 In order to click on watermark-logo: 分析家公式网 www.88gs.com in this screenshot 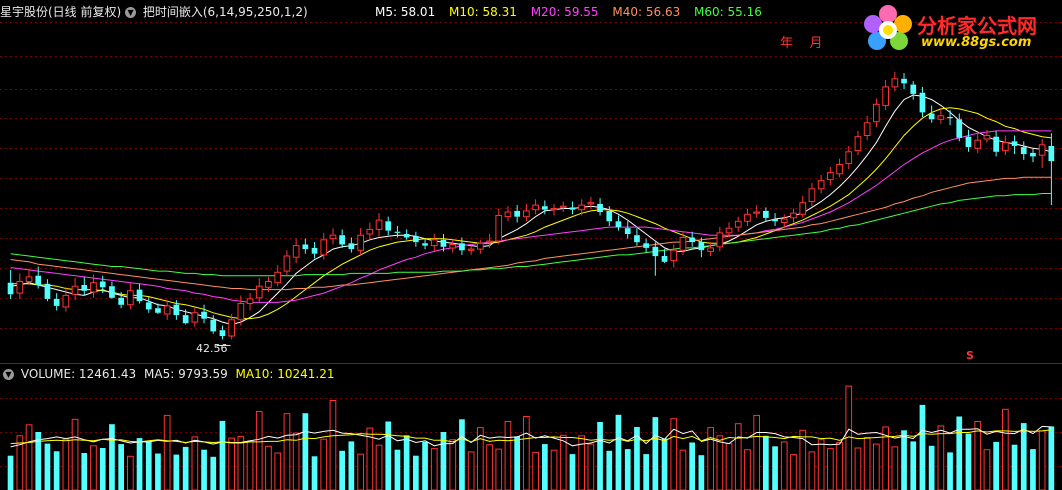, I will do `click(956, 28)`.